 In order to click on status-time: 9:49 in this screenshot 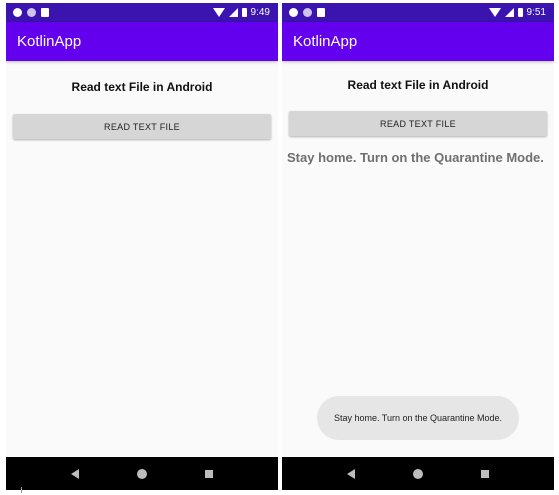, I will do `click(260, 12)`.